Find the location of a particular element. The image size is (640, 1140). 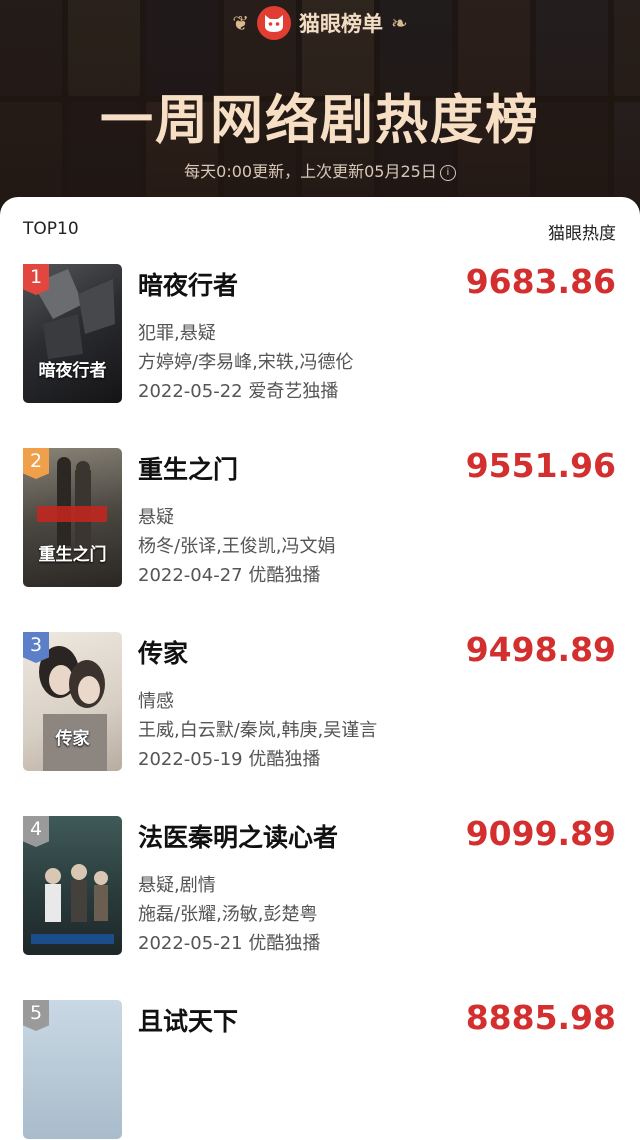

top-label: TOP10 is located at coordinates (51, 229).